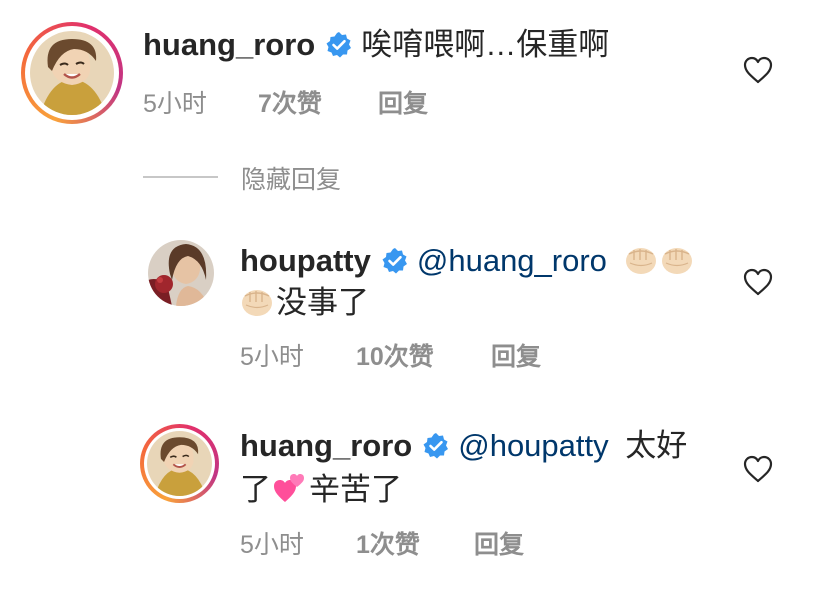  Describe the element at coordinates (290, 102) in the screenshot. I see `like-count: 7次赞` at that location.